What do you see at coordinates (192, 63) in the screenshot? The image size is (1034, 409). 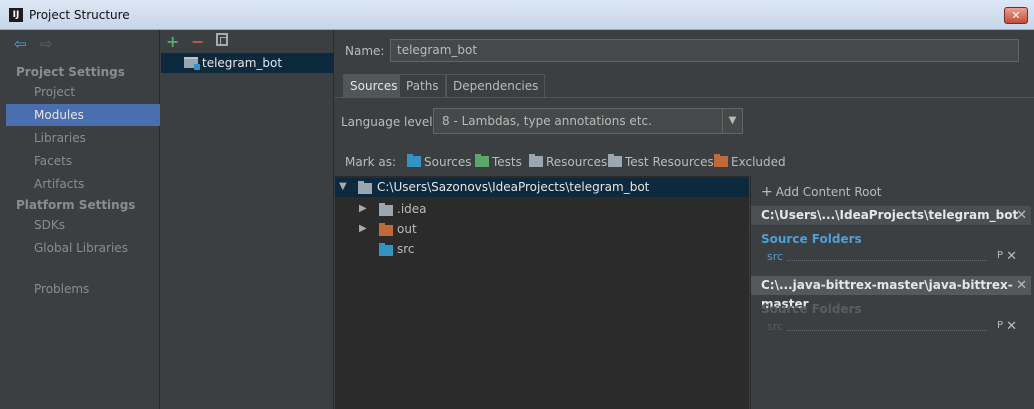 I see `module-folder-icon` at bounding box center [192, 63].